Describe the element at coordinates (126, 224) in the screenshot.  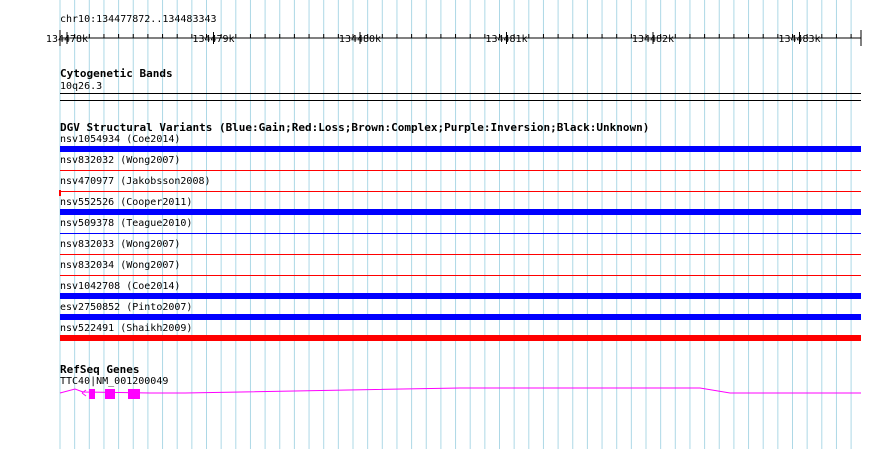
I see `dgv-variant-label: nsv509378 (Teague2010)` at that location.